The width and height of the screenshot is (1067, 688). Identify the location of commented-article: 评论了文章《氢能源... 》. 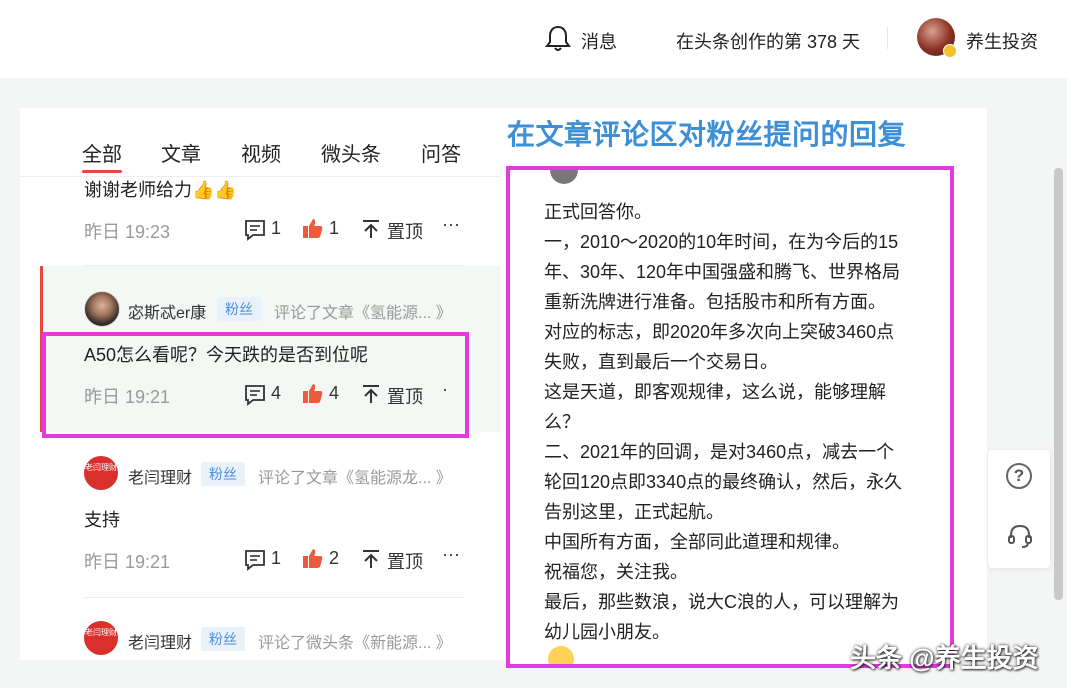
(363, 311).